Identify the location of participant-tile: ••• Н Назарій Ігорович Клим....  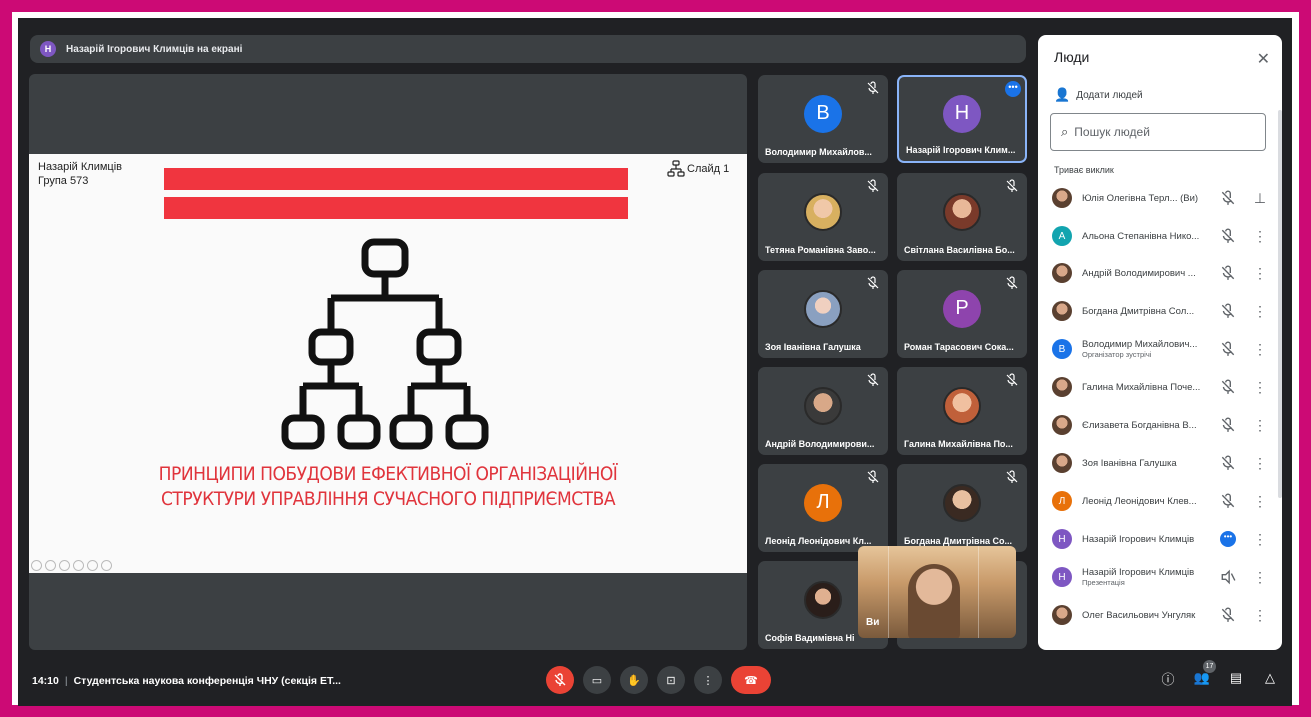
(962, 119).